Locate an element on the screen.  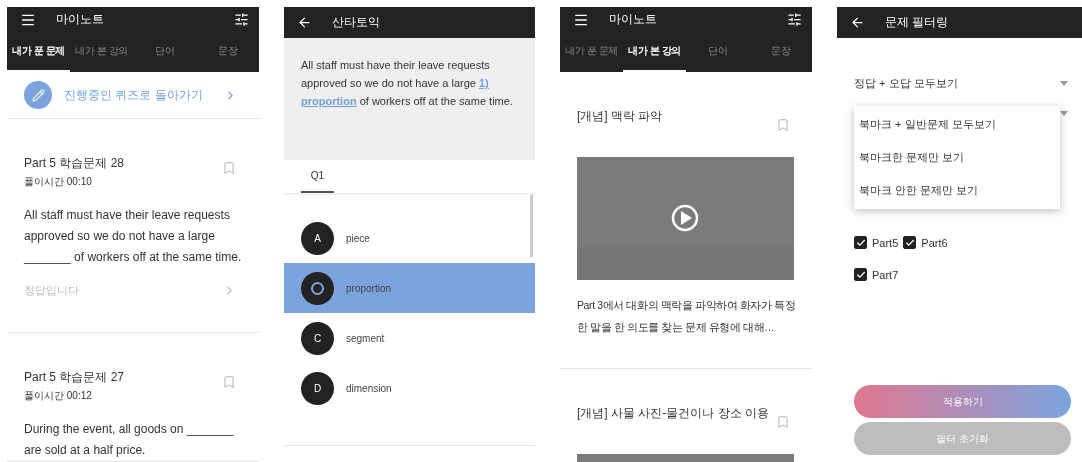
lecture-title: [개념] 사물 사진-물건이나 장소 이용 is located at coordinates (673, 413).